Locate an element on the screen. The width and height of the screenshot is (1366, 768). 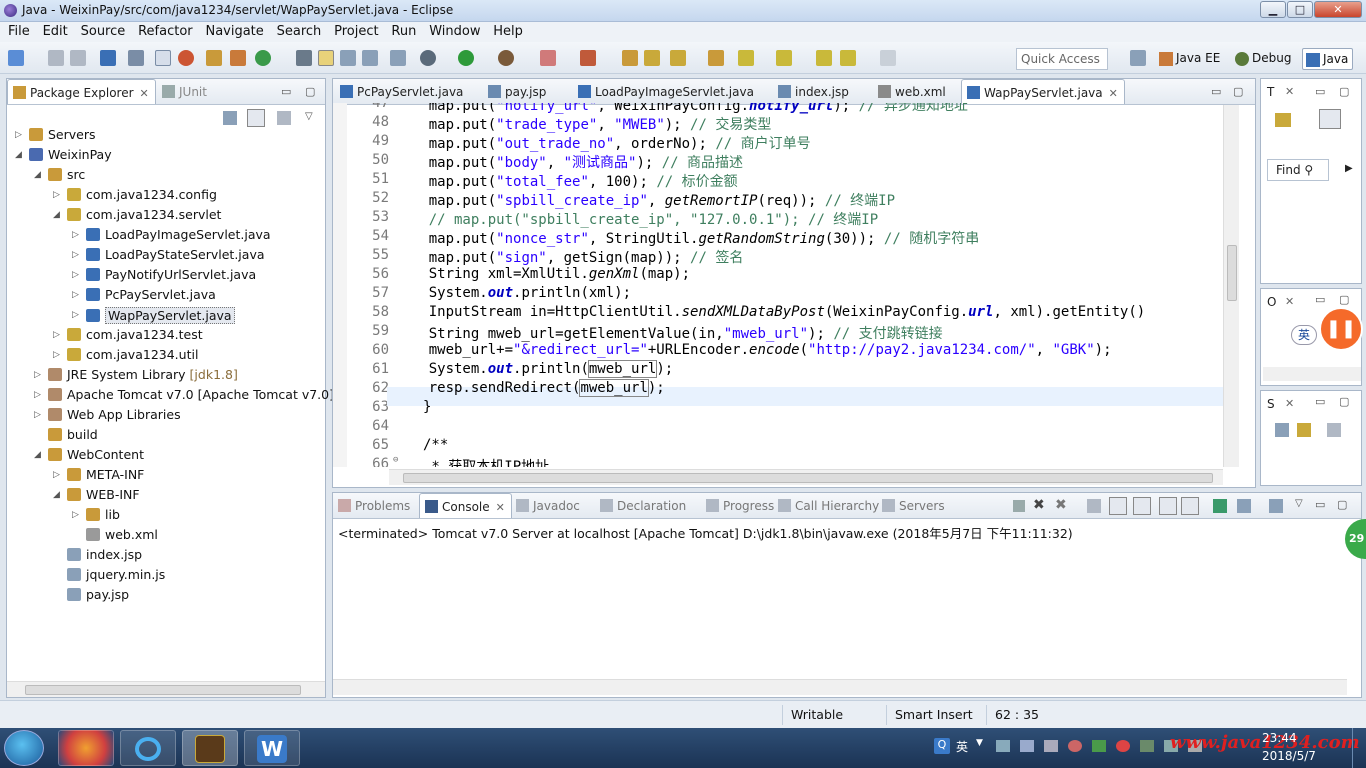
remove-all-icon: ✖ is located at coordinates (1061, 505).